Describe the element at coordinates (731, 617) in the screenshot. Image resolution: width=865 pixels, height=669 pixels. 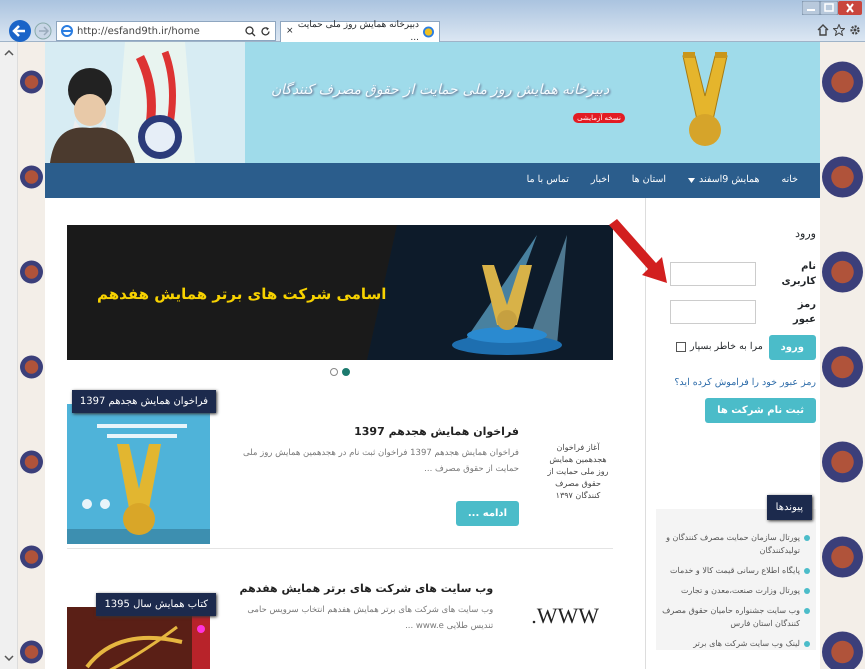
I see `link-item: وب سایت جشنواره حامیان حقوق مصرف کنندگان استان فارس` at that location.